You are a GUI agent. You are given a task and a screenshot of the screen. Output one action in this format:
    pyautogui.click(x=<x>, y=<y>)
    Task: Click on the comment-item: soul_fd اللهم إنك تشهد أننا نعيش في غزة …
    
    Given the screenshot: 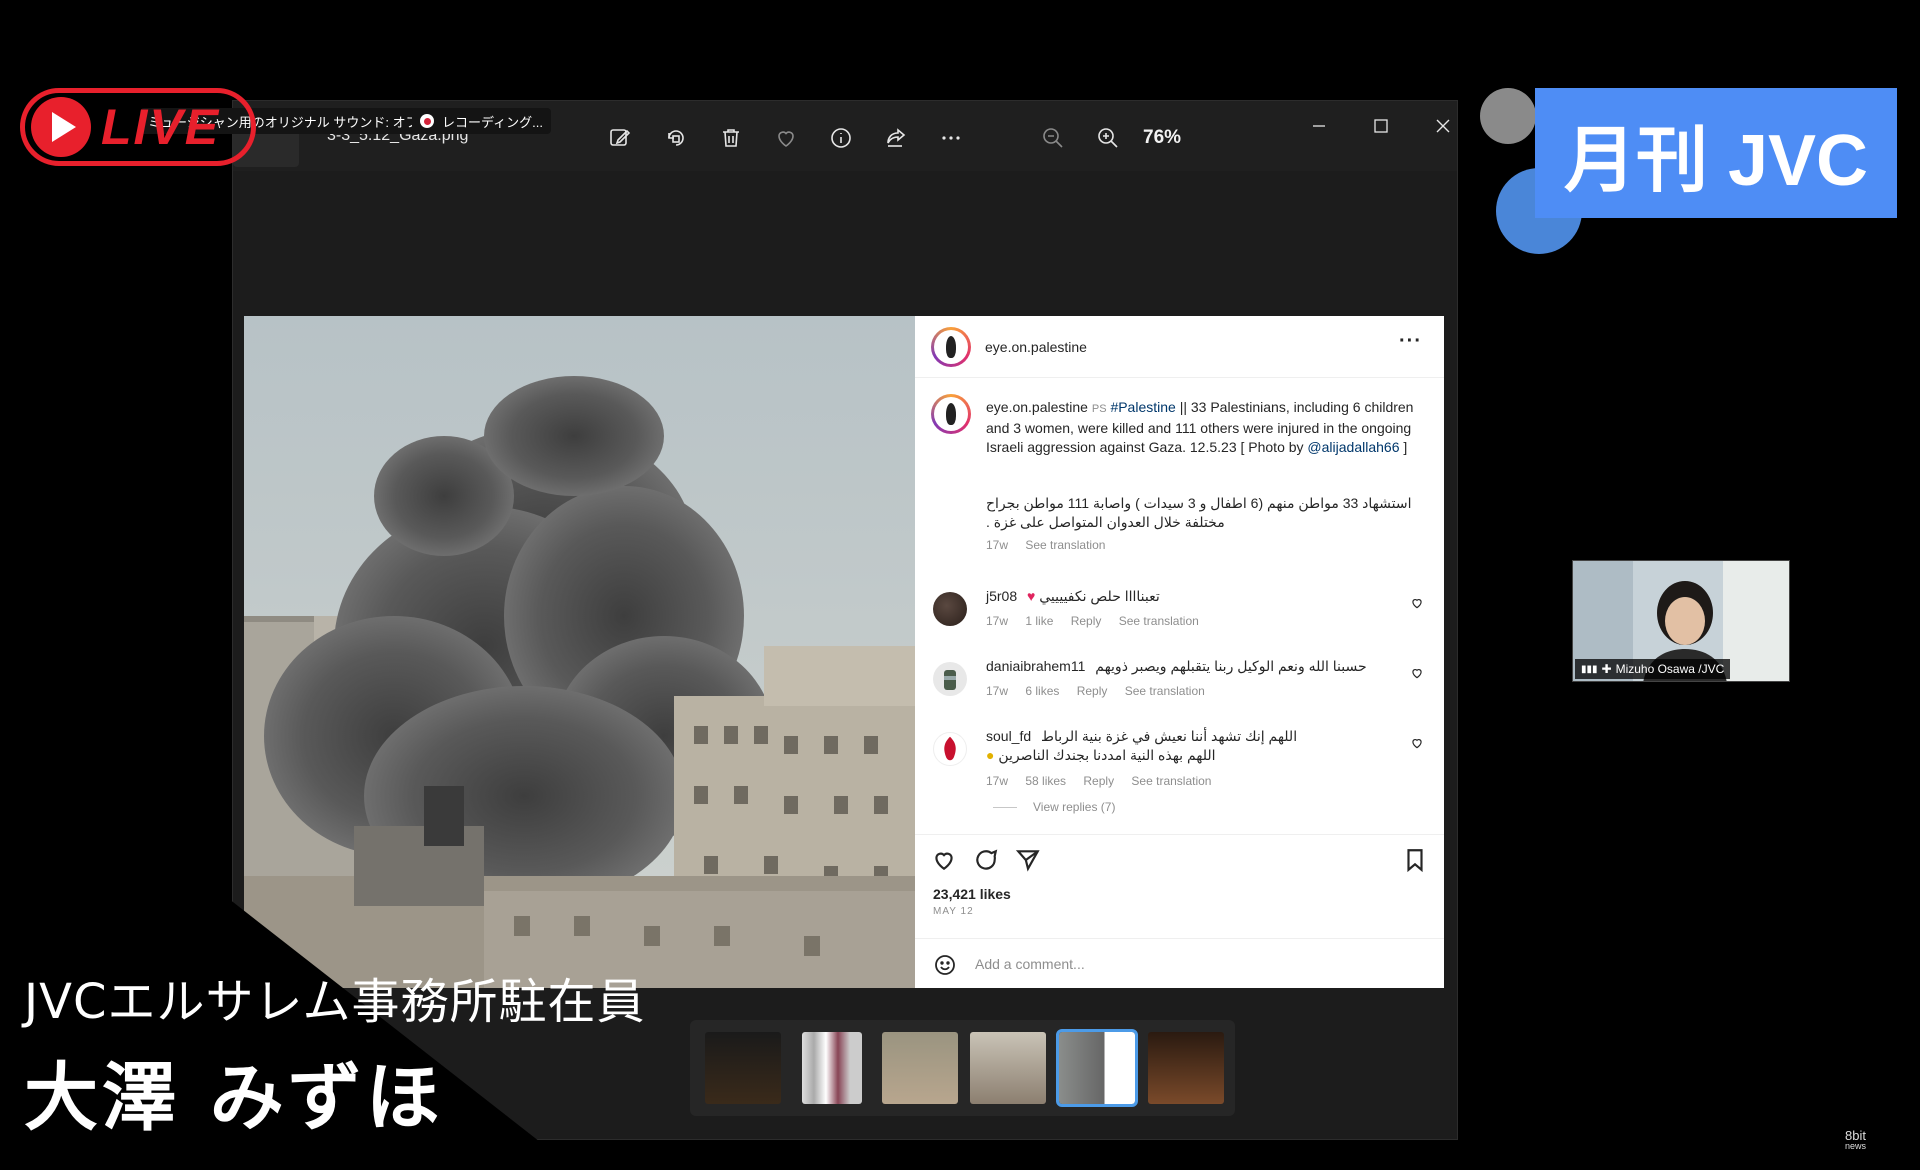 What is the action you would take?
    pyautogui.click(x=1179, y=758)
    